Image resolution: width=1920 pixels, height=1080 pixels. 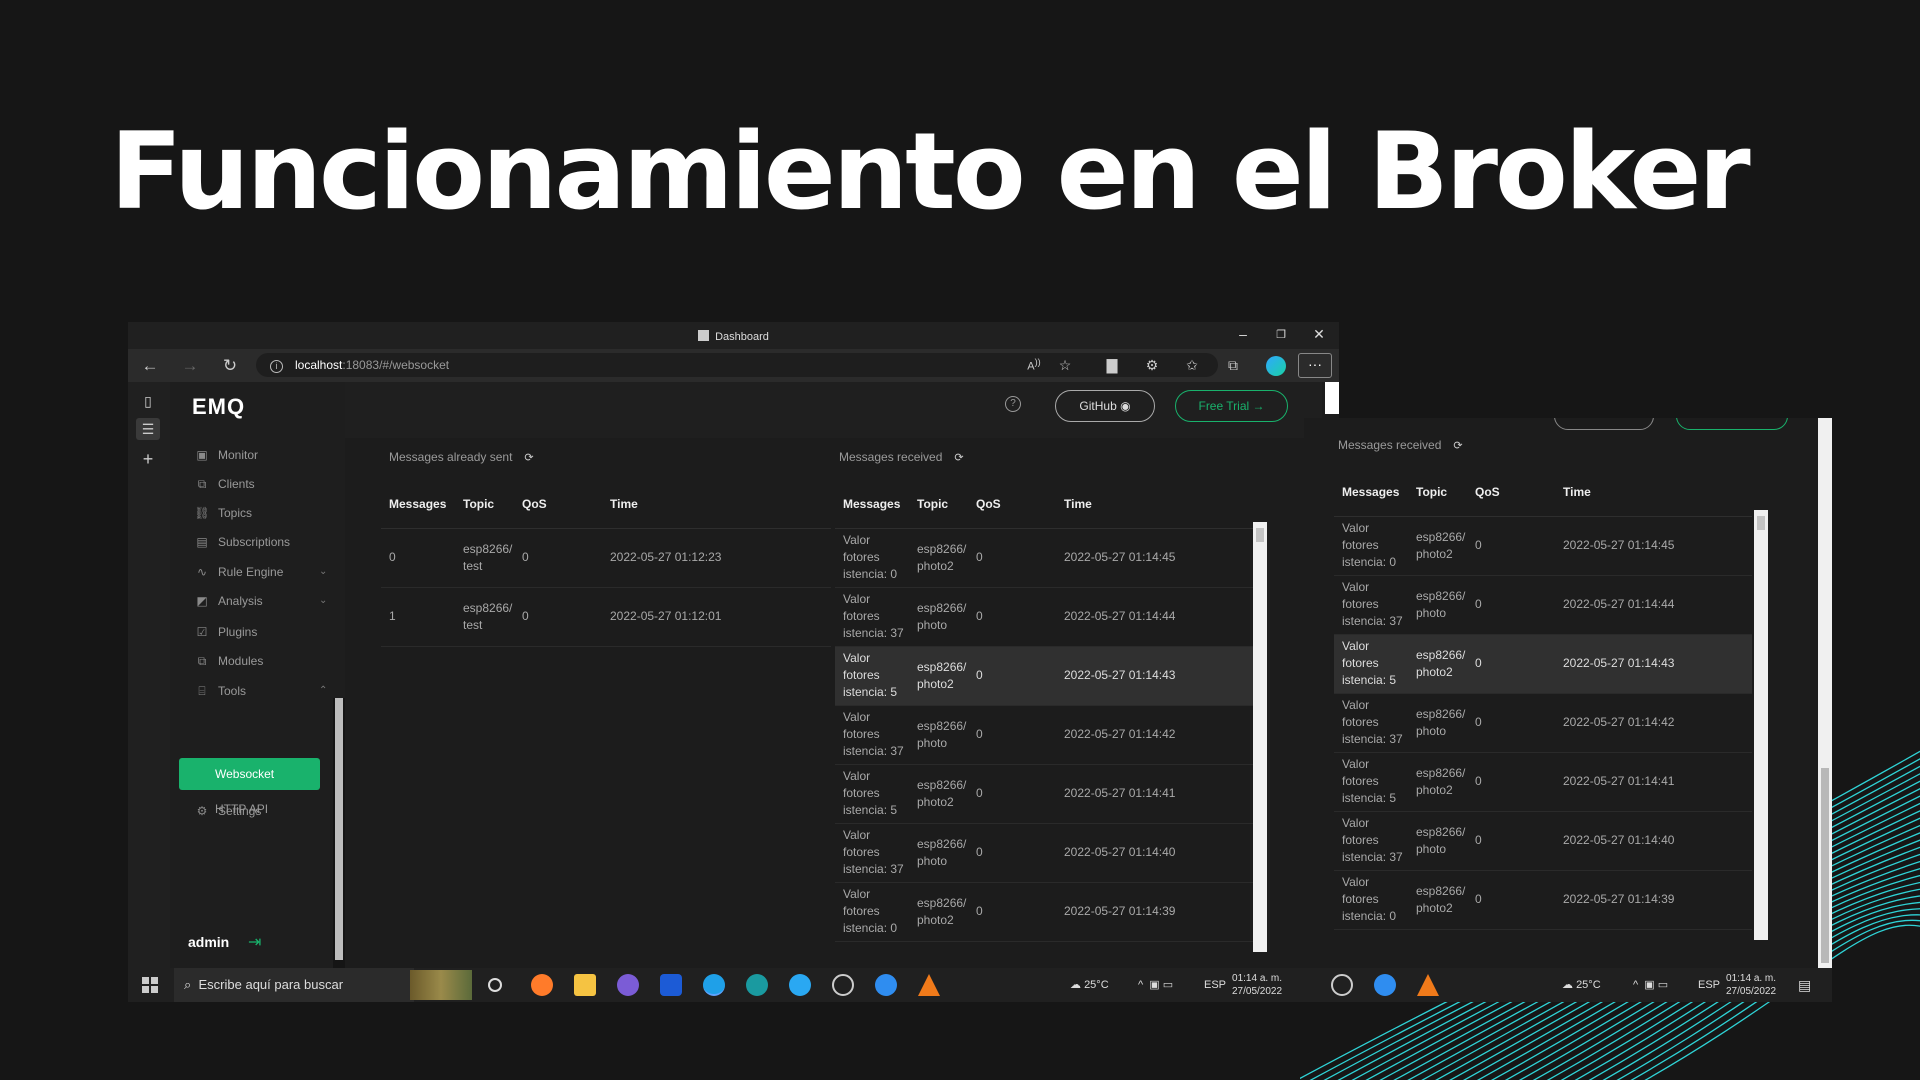 What do you see at coordinates (1260, 535) in the screenshot?
I see `received-scroll-thumb` at bounding box center [1260, 535].